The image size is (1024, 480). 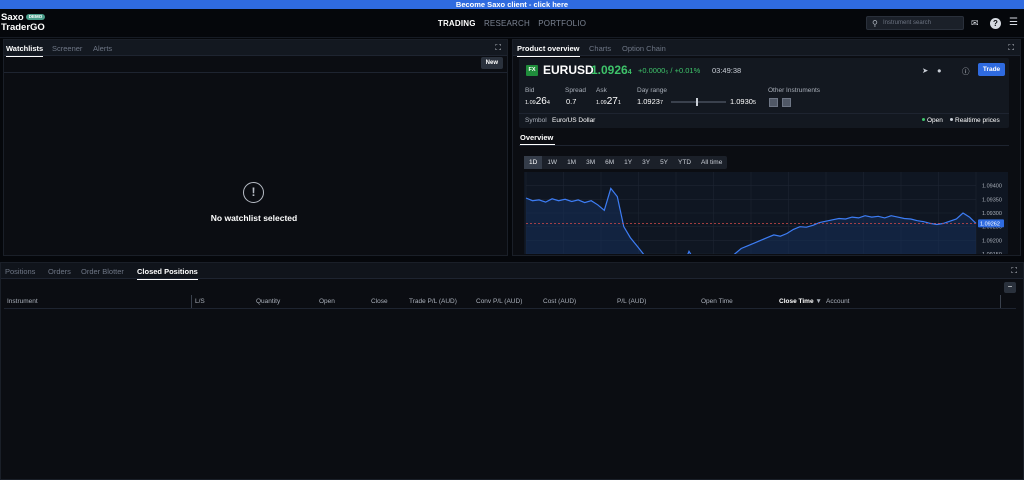 I want to click on range-high-tail: 5, so click(x=754, y=103).